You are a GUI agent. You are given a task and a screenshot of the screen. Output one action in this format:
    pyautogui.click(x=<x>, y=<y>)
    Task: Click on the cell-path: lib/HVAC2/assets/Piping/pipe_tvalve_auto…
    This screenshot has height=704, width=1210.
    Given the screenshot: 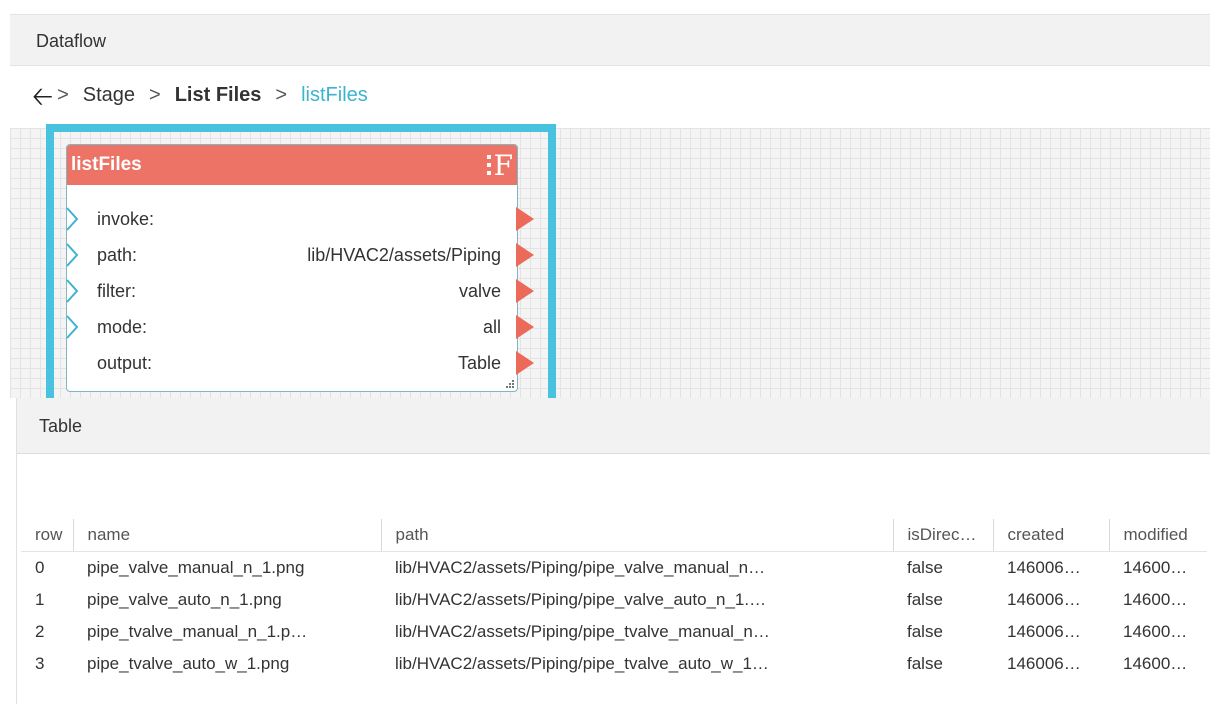 What is the action you would take?
    pyautogui.click(x=582, y=663)
    